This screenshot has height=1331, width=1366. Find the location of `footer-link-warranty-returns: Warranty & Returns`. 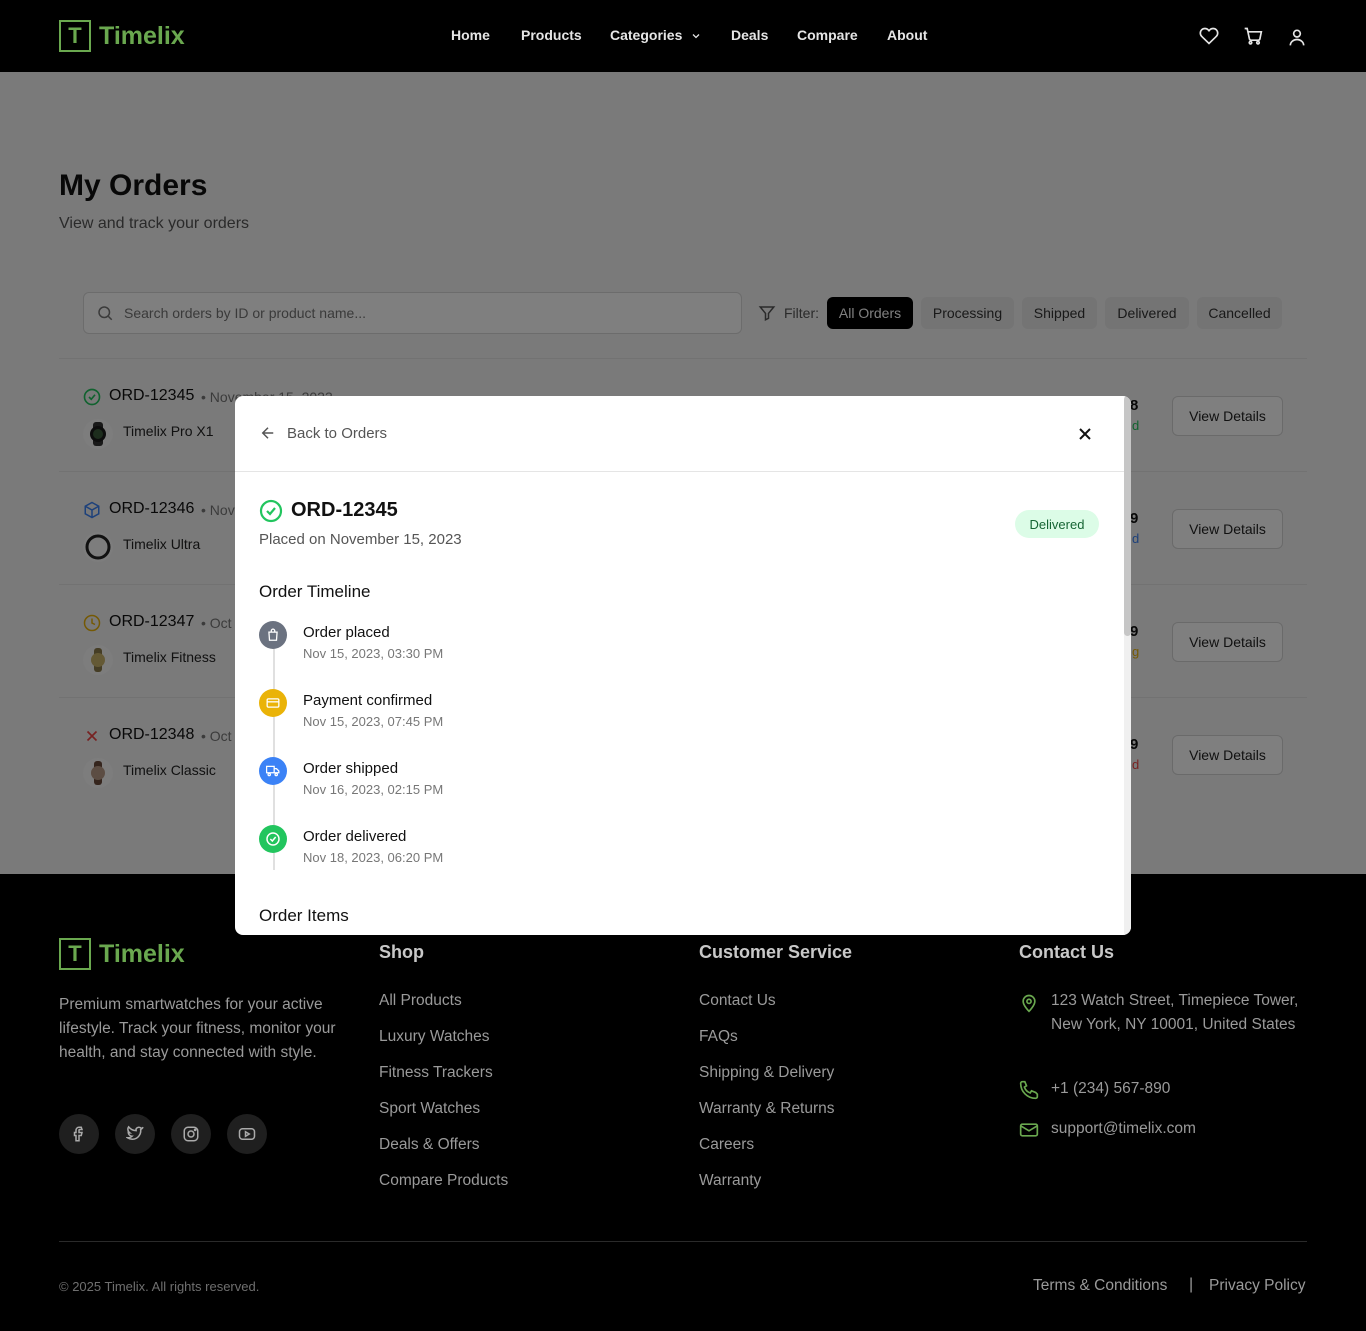

footer-link-warranty-returns: Warranty & Returns is located at coordinates (767, 1109).